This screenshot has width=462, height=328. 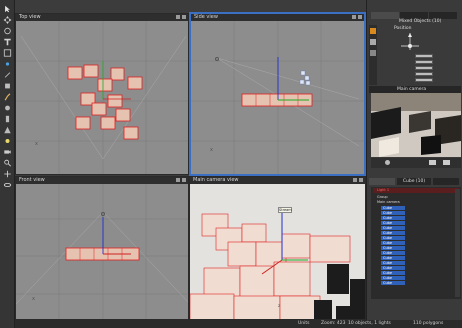 I want to click on status-units: Units, so click(x=304, y=323).